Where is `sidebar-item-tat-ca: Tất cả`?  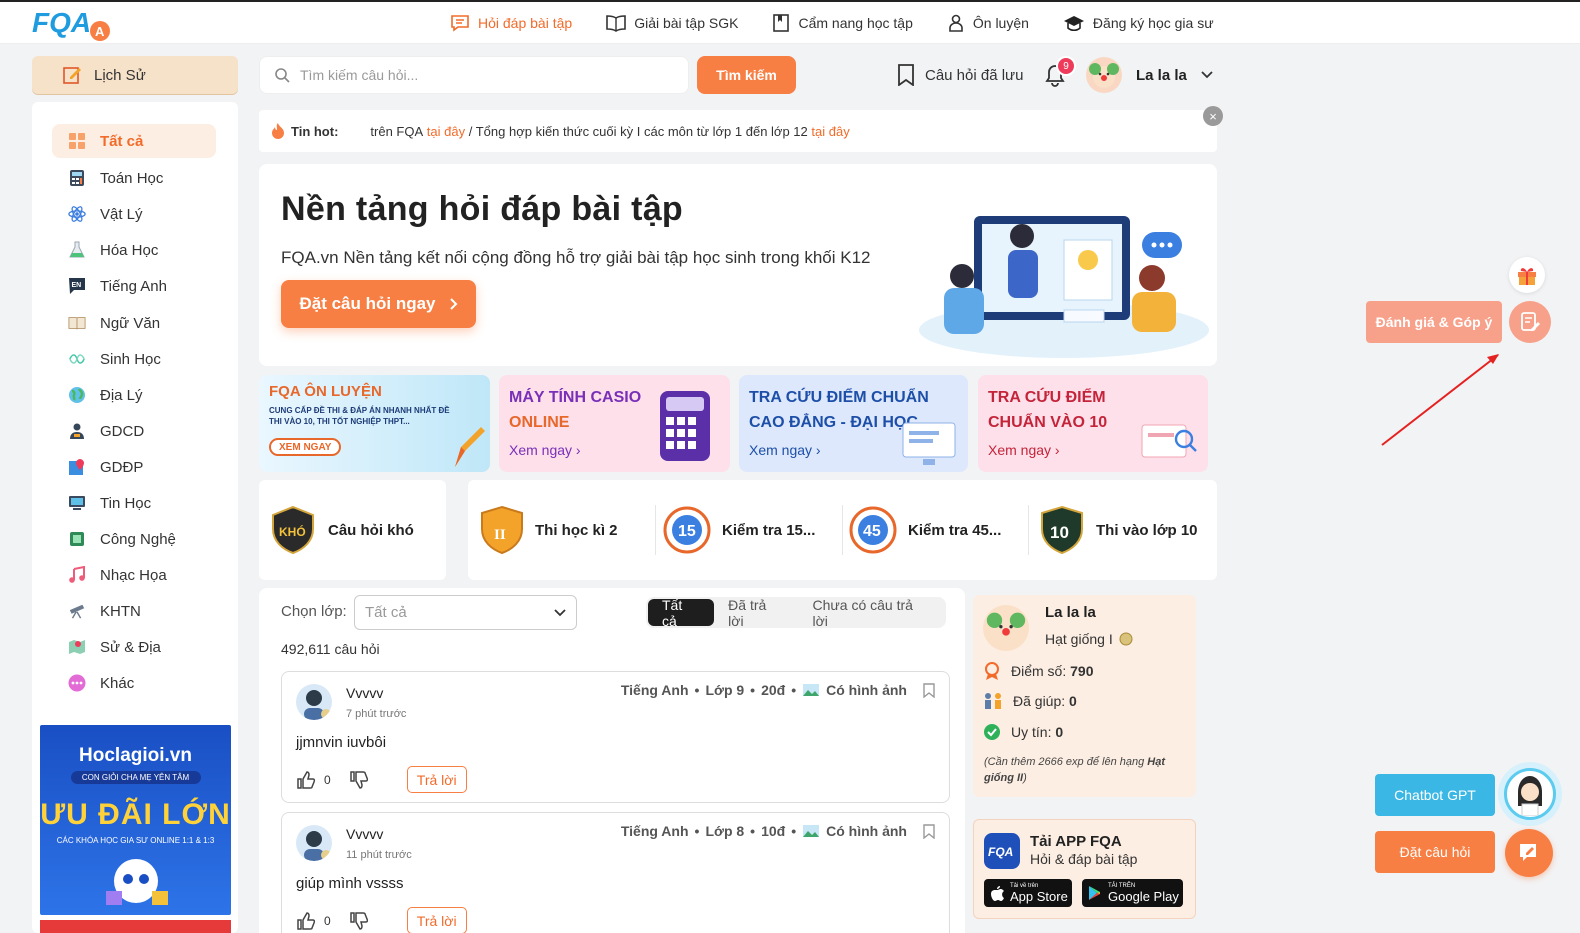
sidebar-item-tat-ca: Tất cả is located at coordinates (134, 141).